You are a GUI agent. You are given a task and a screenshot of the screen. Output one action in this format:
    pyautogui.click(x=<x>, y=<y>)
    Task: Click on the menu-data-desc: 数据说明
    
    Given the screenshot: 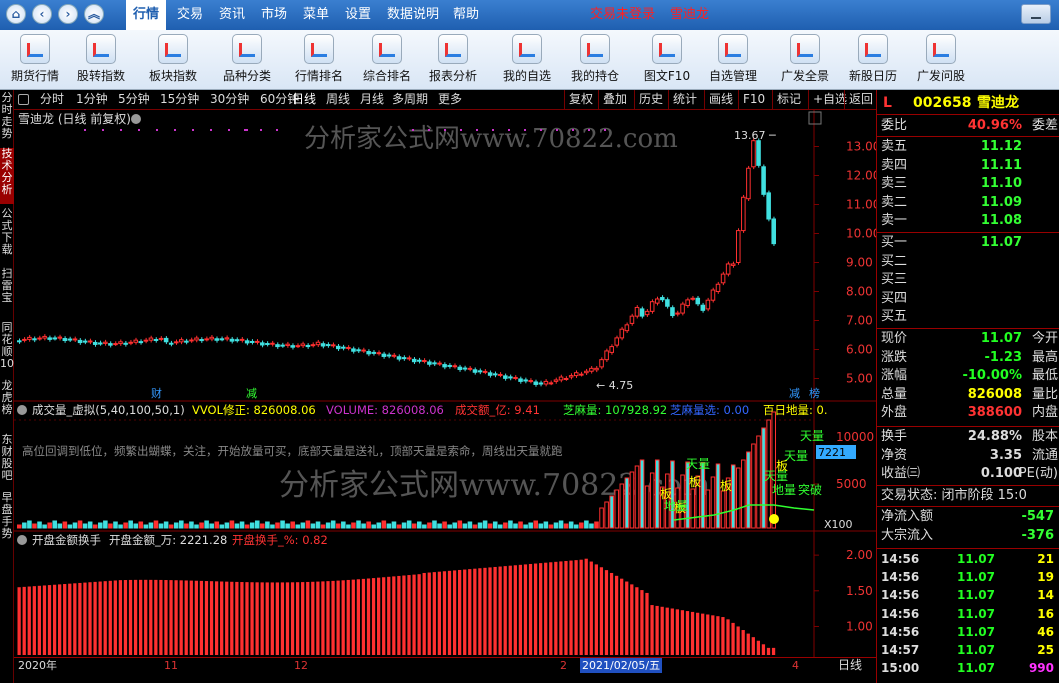 What is the action you would take?
    pyautogui.click(x=413, y=15)
    